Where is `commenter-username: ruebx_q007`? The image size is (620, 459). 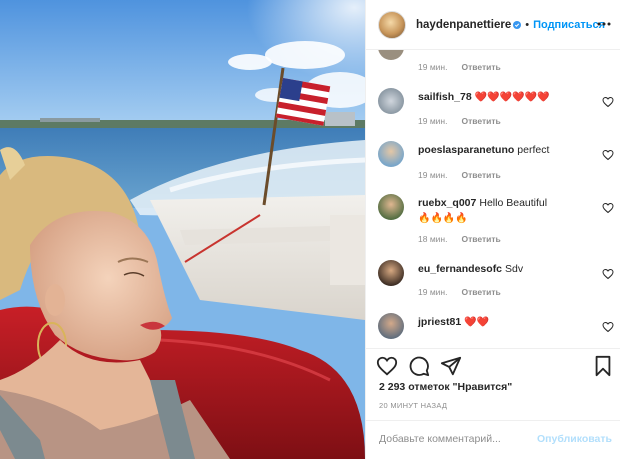 commenter-username: ruebx_q007 is located at coordinates (447, 203).